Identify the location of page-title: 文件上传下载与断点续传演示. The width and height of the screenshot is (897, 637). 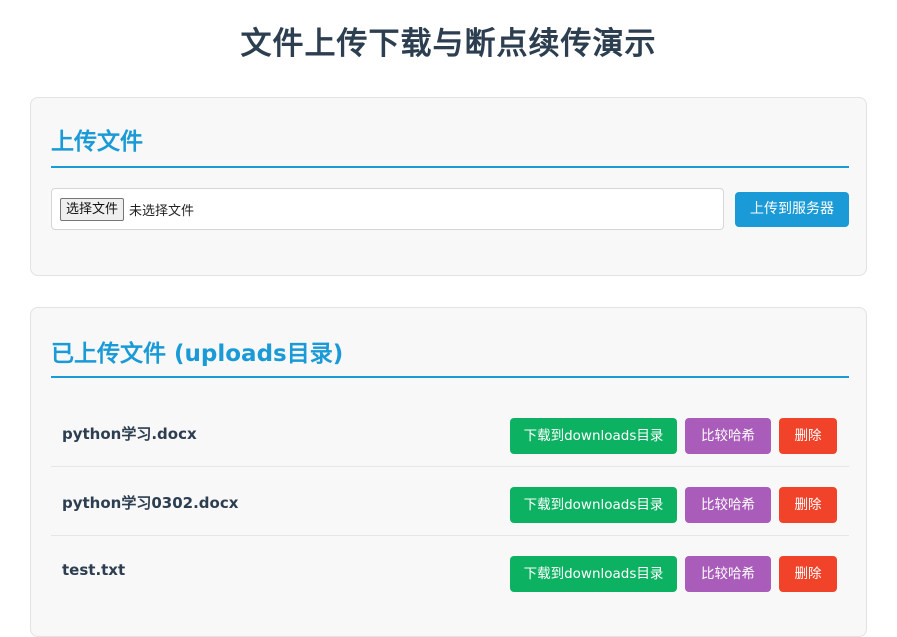
(448, 44).